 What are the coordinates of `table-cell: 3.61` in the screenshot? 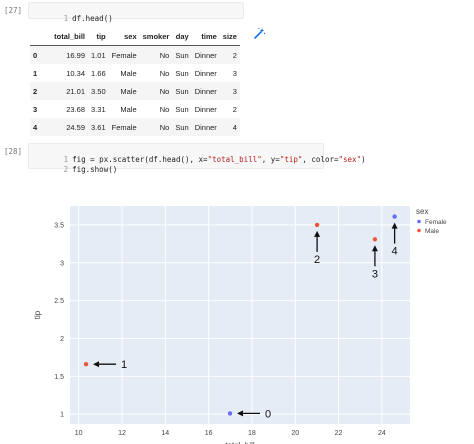 It's located at (98, 127).